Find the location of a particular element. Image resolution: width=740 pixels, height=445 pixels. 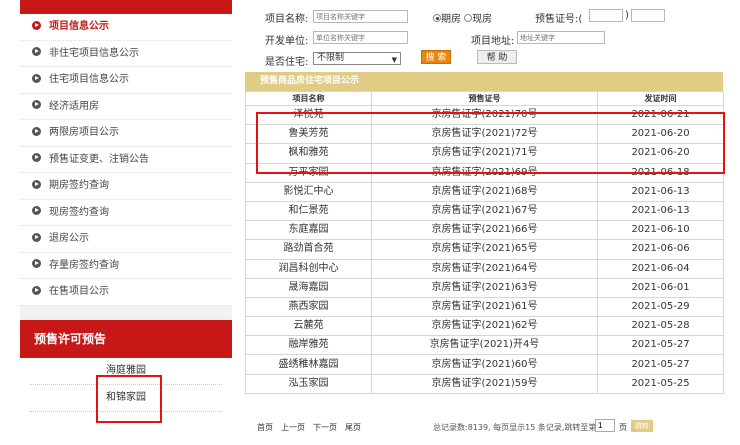

presale-preview-item: 和锦家园 is located at coordinates (126, 398).